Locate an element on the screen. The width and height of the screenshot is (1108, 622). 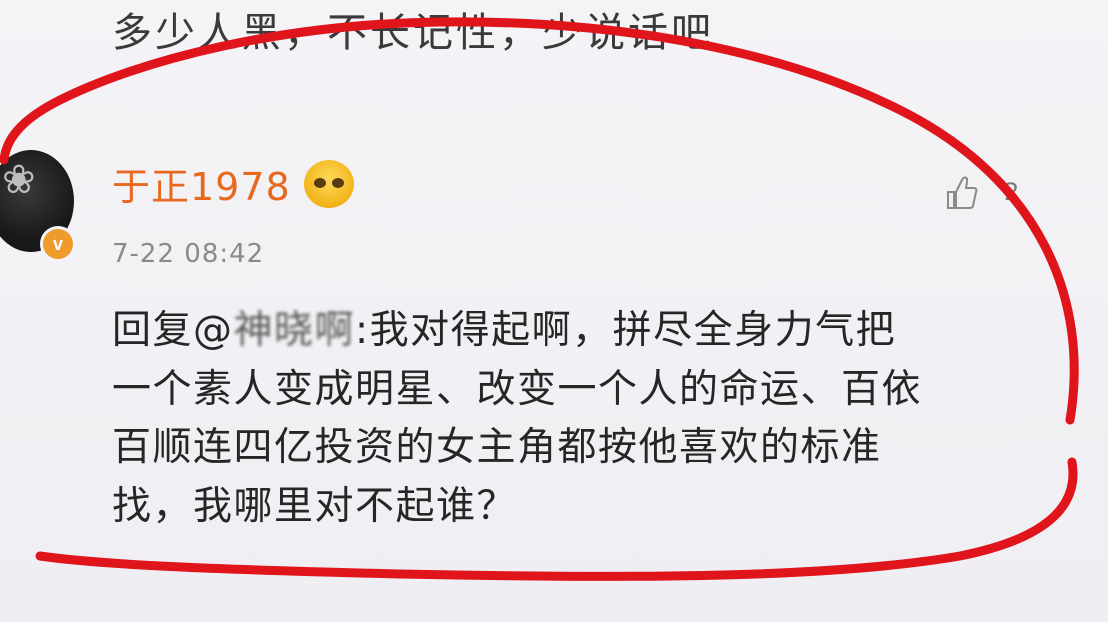
comment-line-4: 找，我哪里对不起谁？ is located at coordinates (315, 506).